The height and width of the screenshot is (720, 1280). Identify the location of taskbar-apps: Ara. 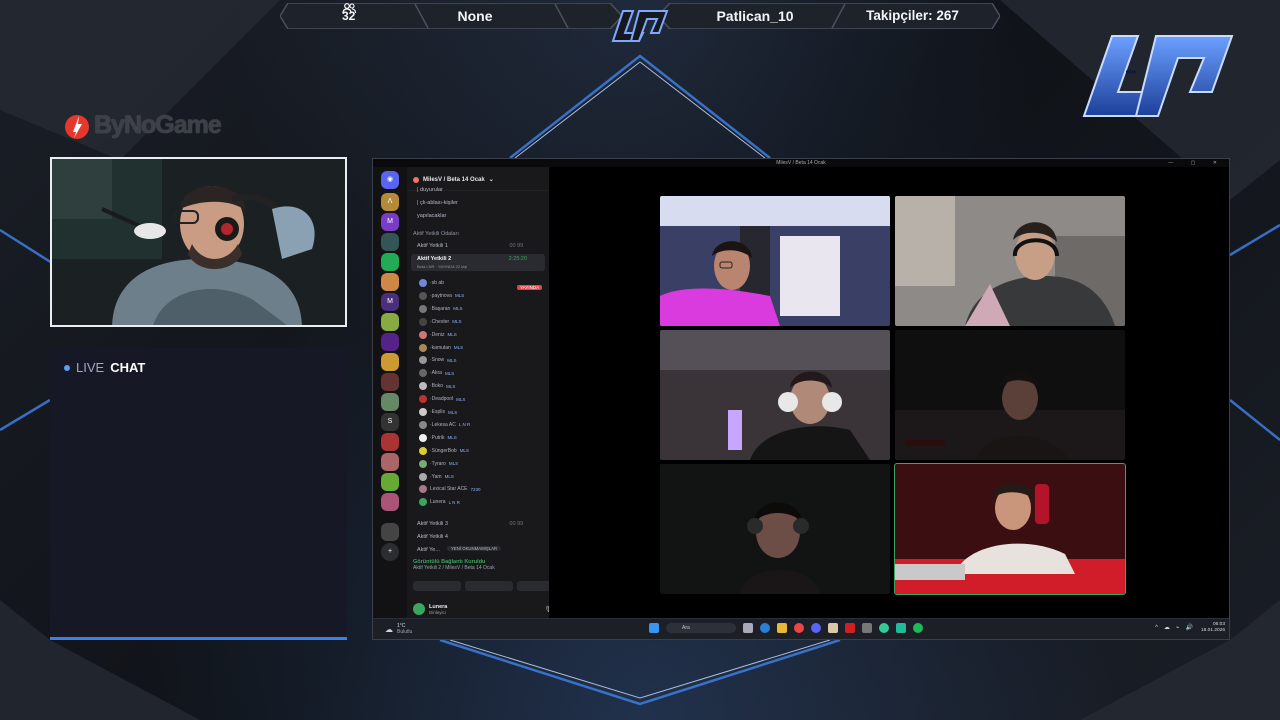
(786, 628).